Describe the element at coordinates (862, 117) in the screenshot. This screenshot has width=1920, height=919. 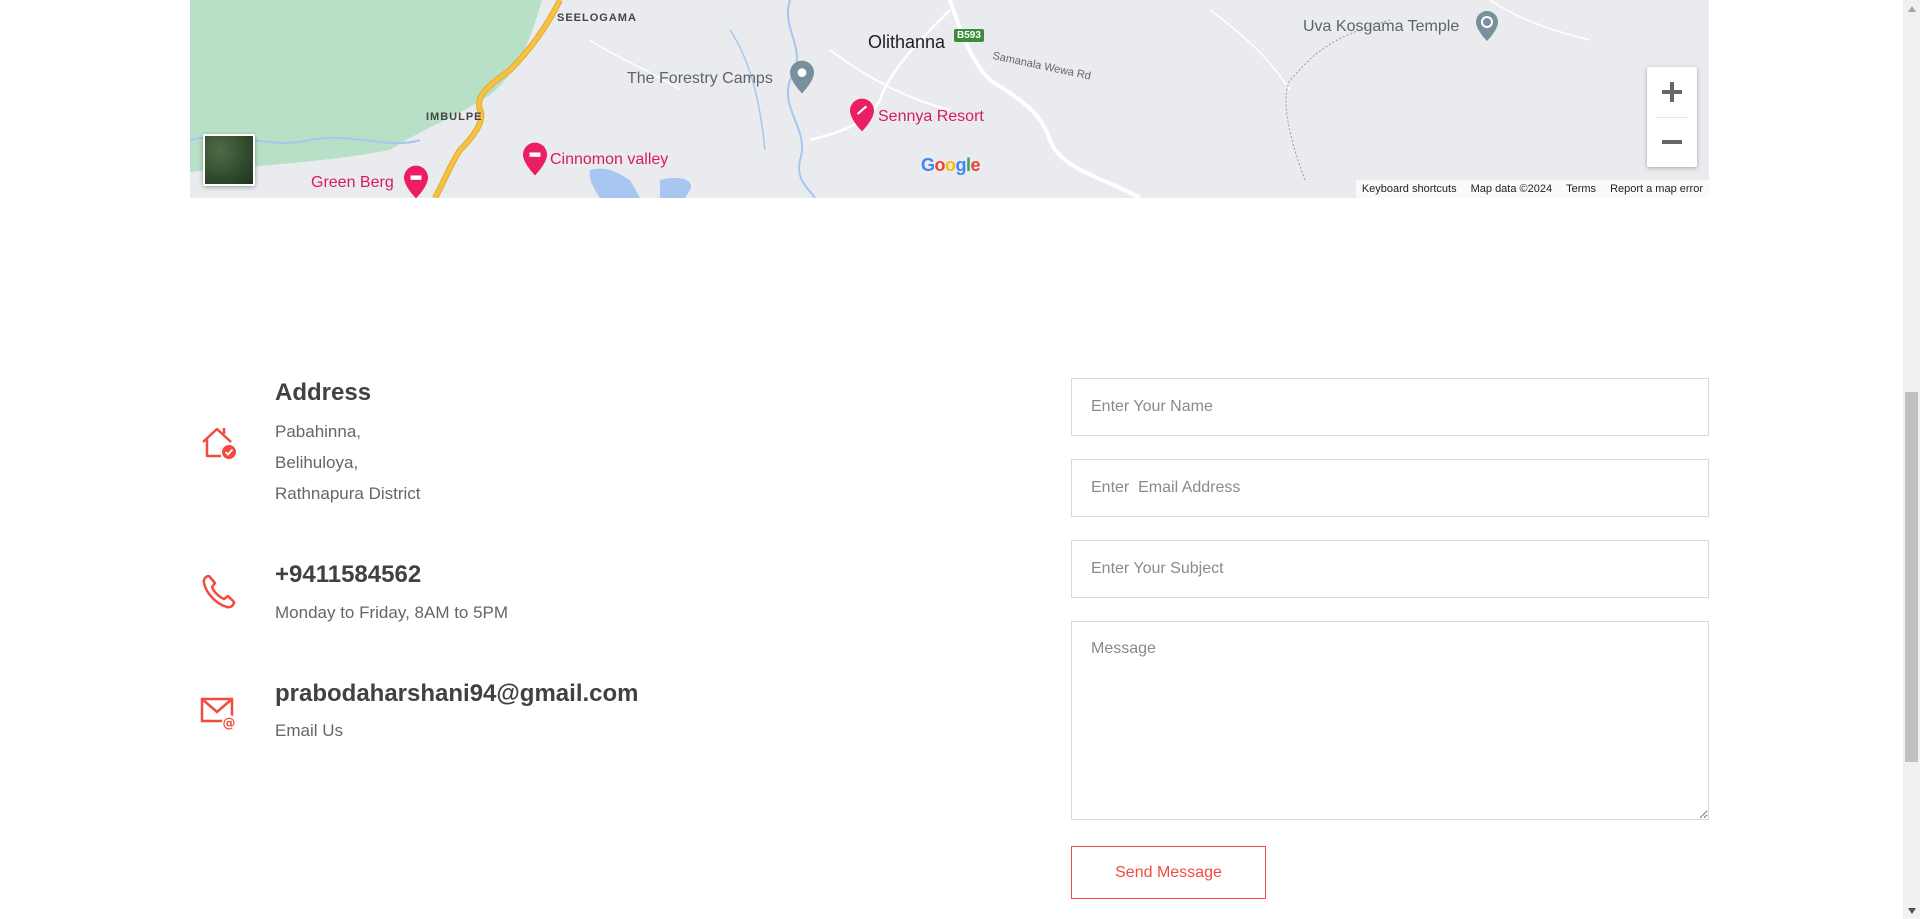
I see `resort-pin-icon` at that location.